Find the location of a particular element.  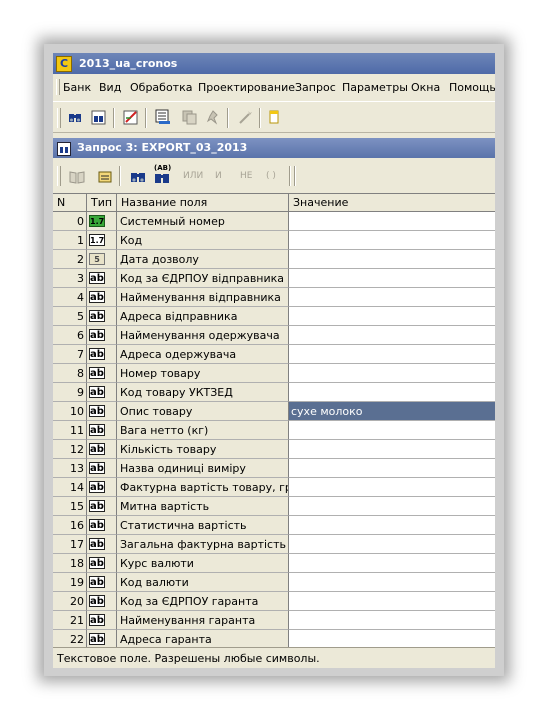

table-row: 1 1.7 Код is located at coordinates (274, 240).